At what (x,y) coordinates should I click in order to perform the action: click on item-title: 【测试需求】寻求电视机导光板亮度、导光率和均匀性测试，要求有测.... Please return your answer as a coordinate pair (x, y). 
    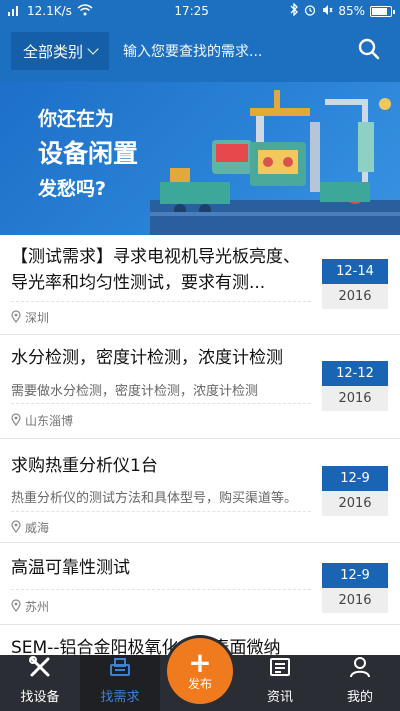
    Looking at the image, I should click on (155, 270).